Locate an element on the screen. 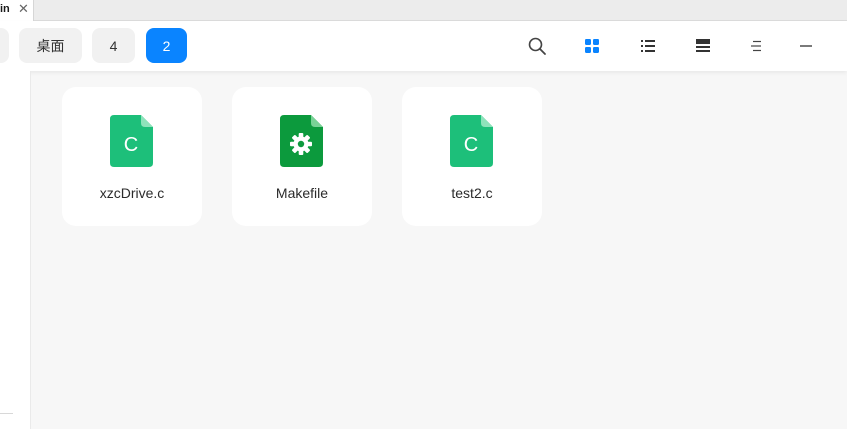 Image resolution: width=847 pixels, height=429 pixels. sidebar-divider is located at coordinates (6, 413).